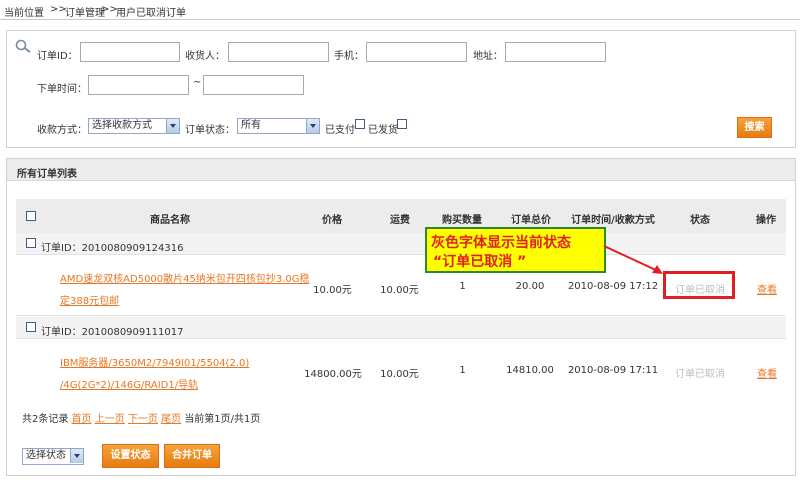 The image size is (800, 483). I want to click on payment-method-label: 收款方式：, so click(62, 130).